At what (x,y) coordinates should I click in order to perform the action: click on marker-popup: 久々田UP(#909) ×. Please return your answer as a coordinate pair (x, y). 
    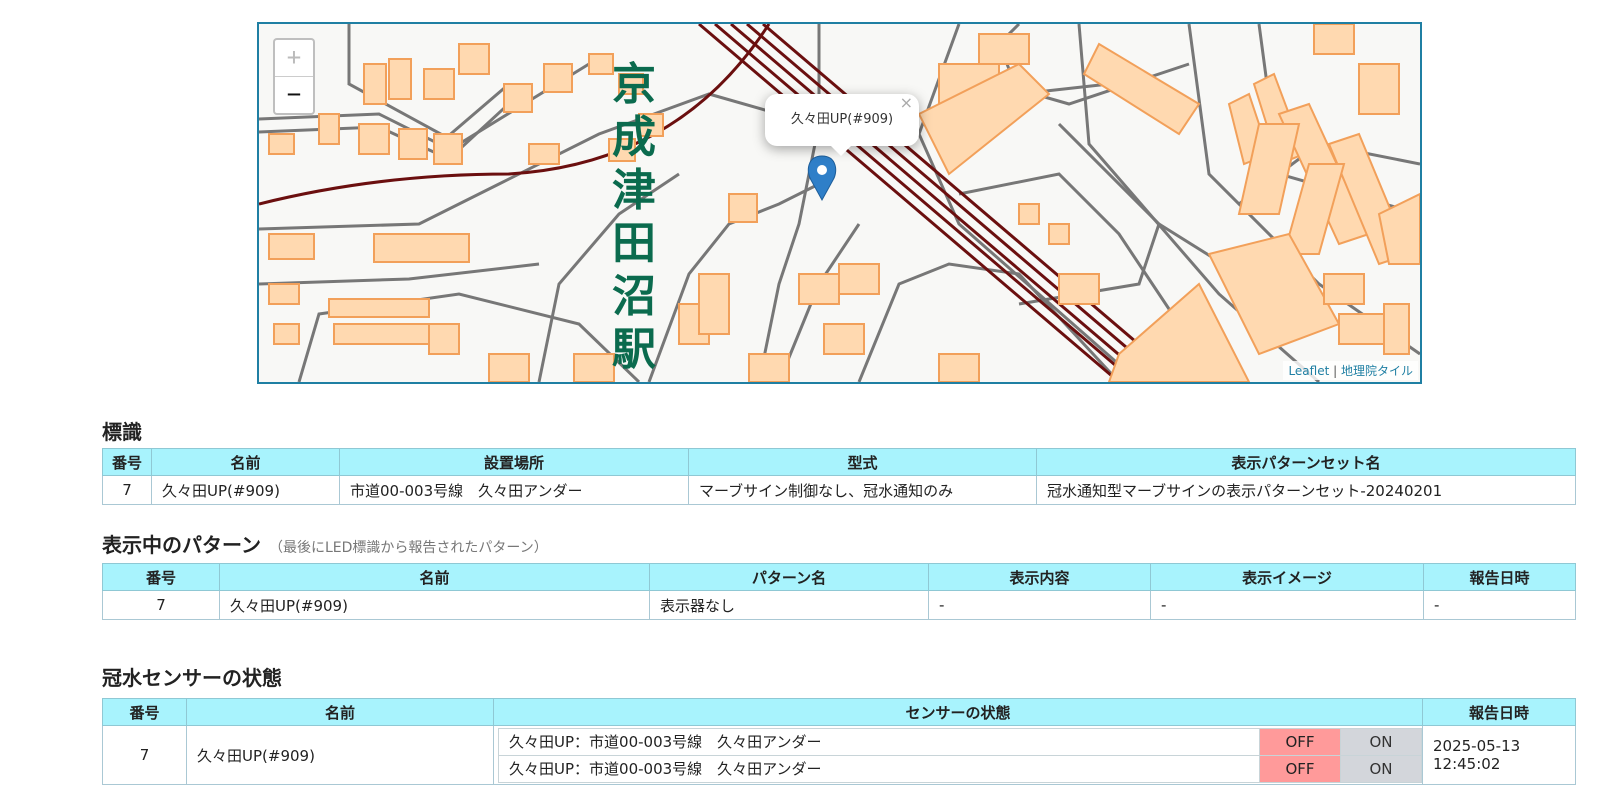
    Looking at the image, I should click on (842, 124).